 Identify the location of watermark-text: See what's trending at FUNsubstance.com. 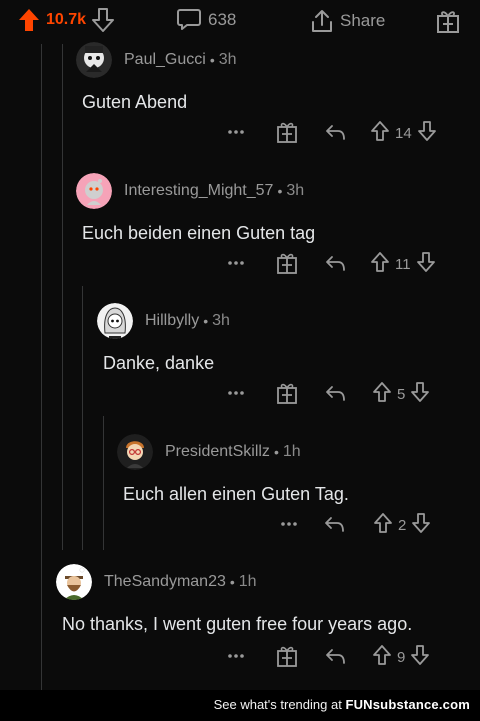
(342, 704).